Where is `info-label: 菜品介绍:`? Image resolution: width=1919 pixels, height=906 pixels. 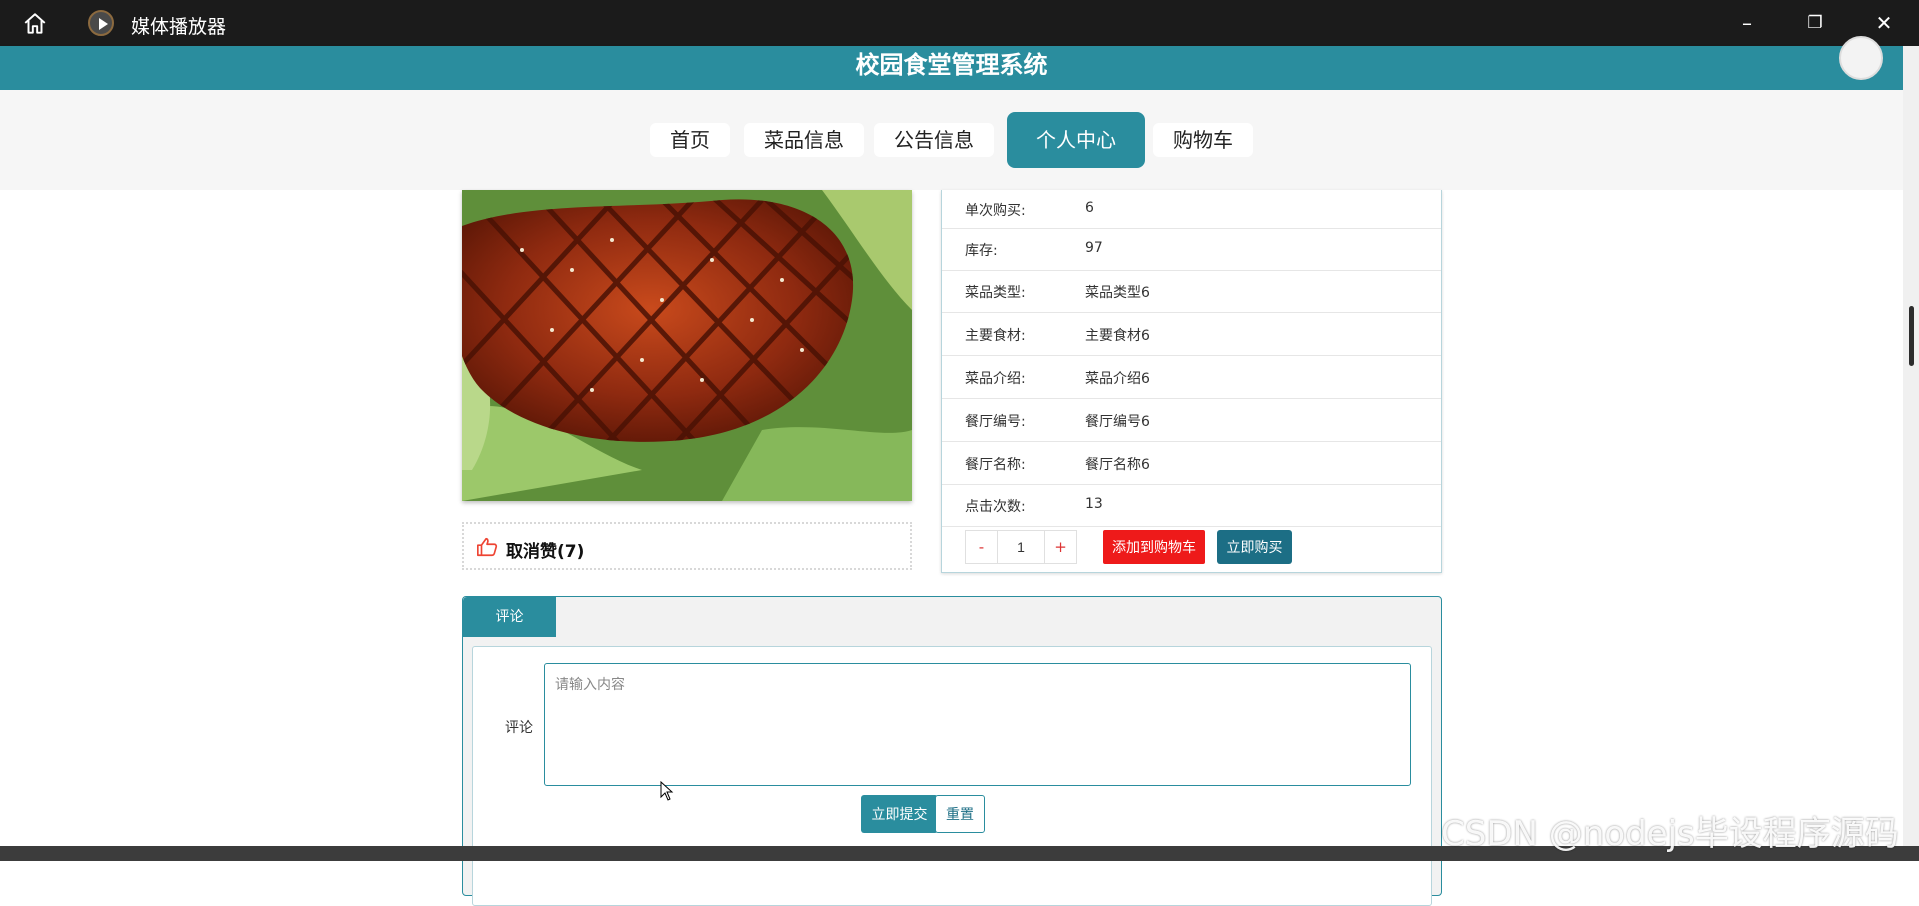
info-label: 菜品介绍: is located at coordinates (995, 379).